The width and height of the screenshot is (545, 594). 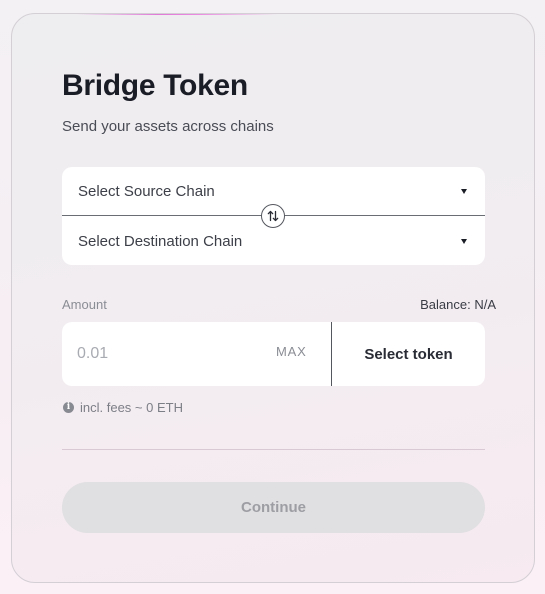 What do you see at coordinates (273, 241) in the screenshot?
I see `destination-chain-select: Select Destination Chain` at bounding box center [273, 241].